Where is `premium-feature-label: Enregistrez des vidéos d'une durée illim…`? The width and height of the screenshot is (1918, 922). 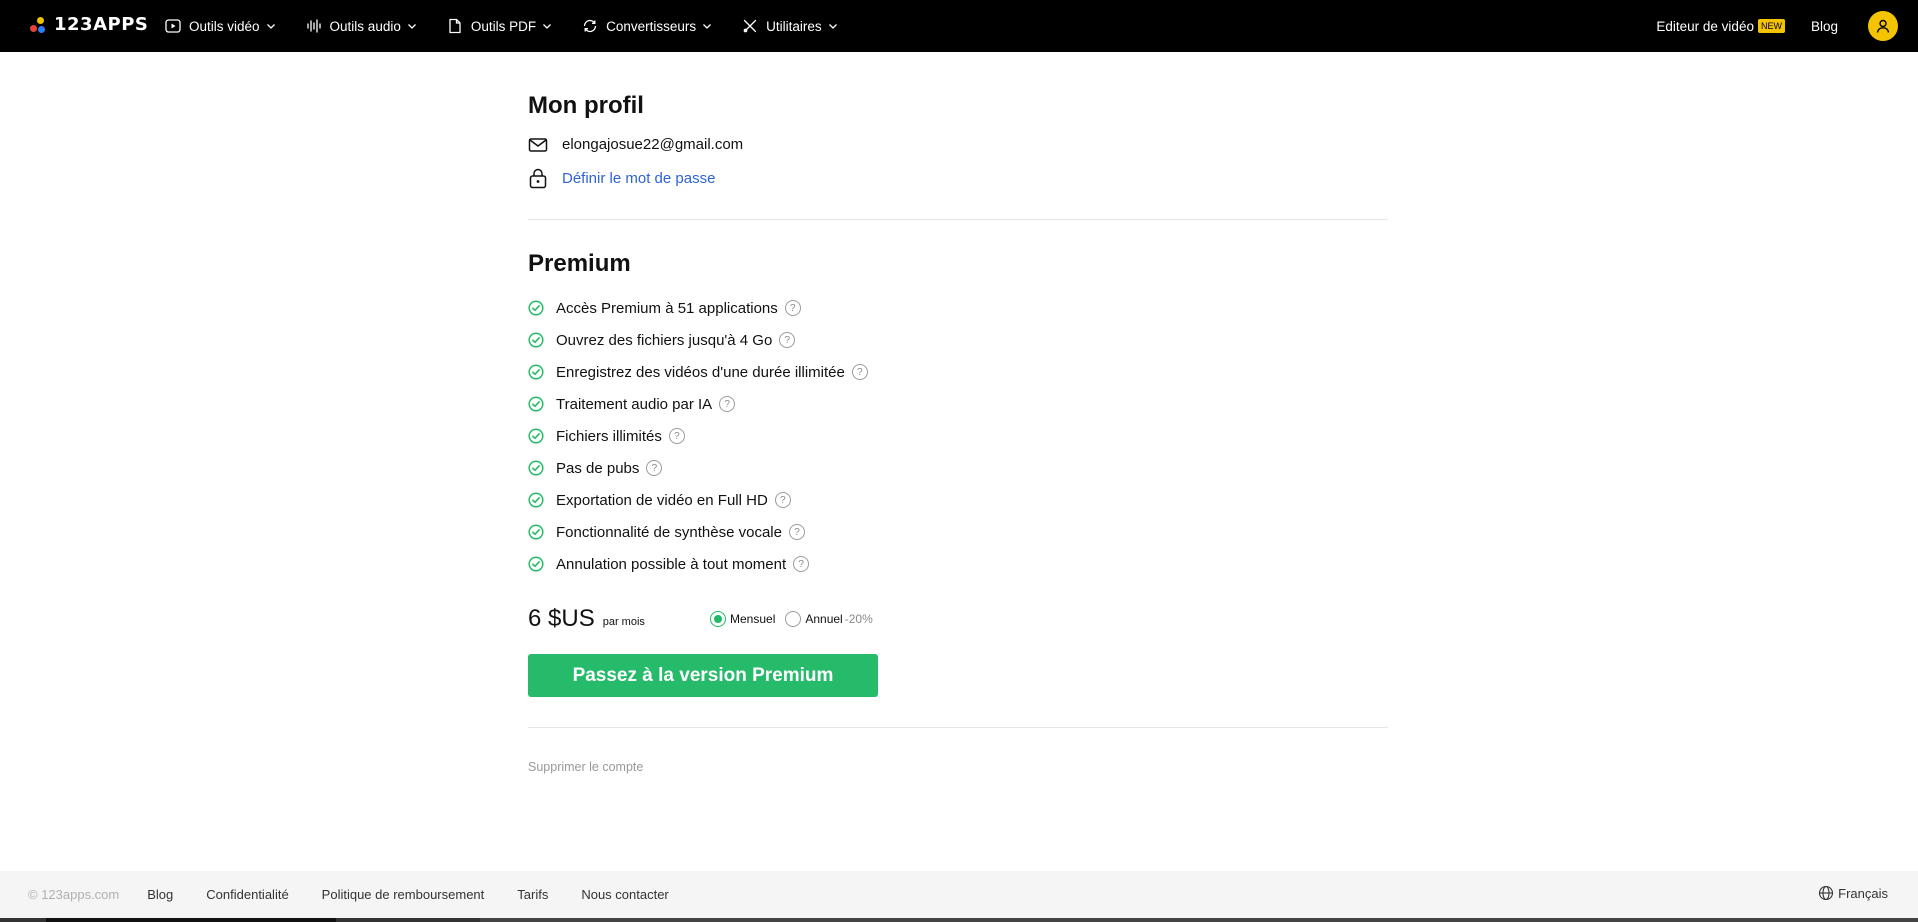
premium-feature-label: Enregistrez des vidéos d'une durée illim… is located at coordinates (700, 372).